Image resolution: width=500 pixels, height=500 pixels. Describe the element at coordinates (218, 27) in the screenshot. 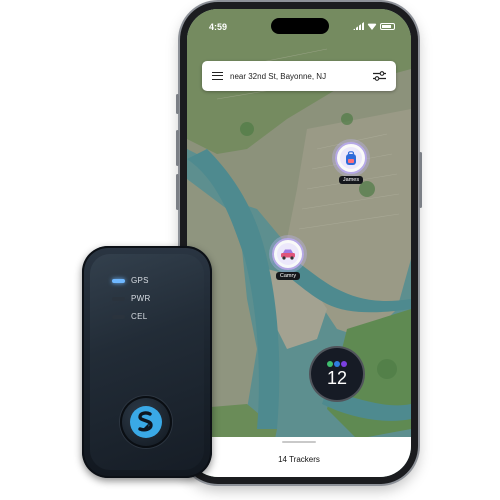

I see `status-time: 4:59` at that location.